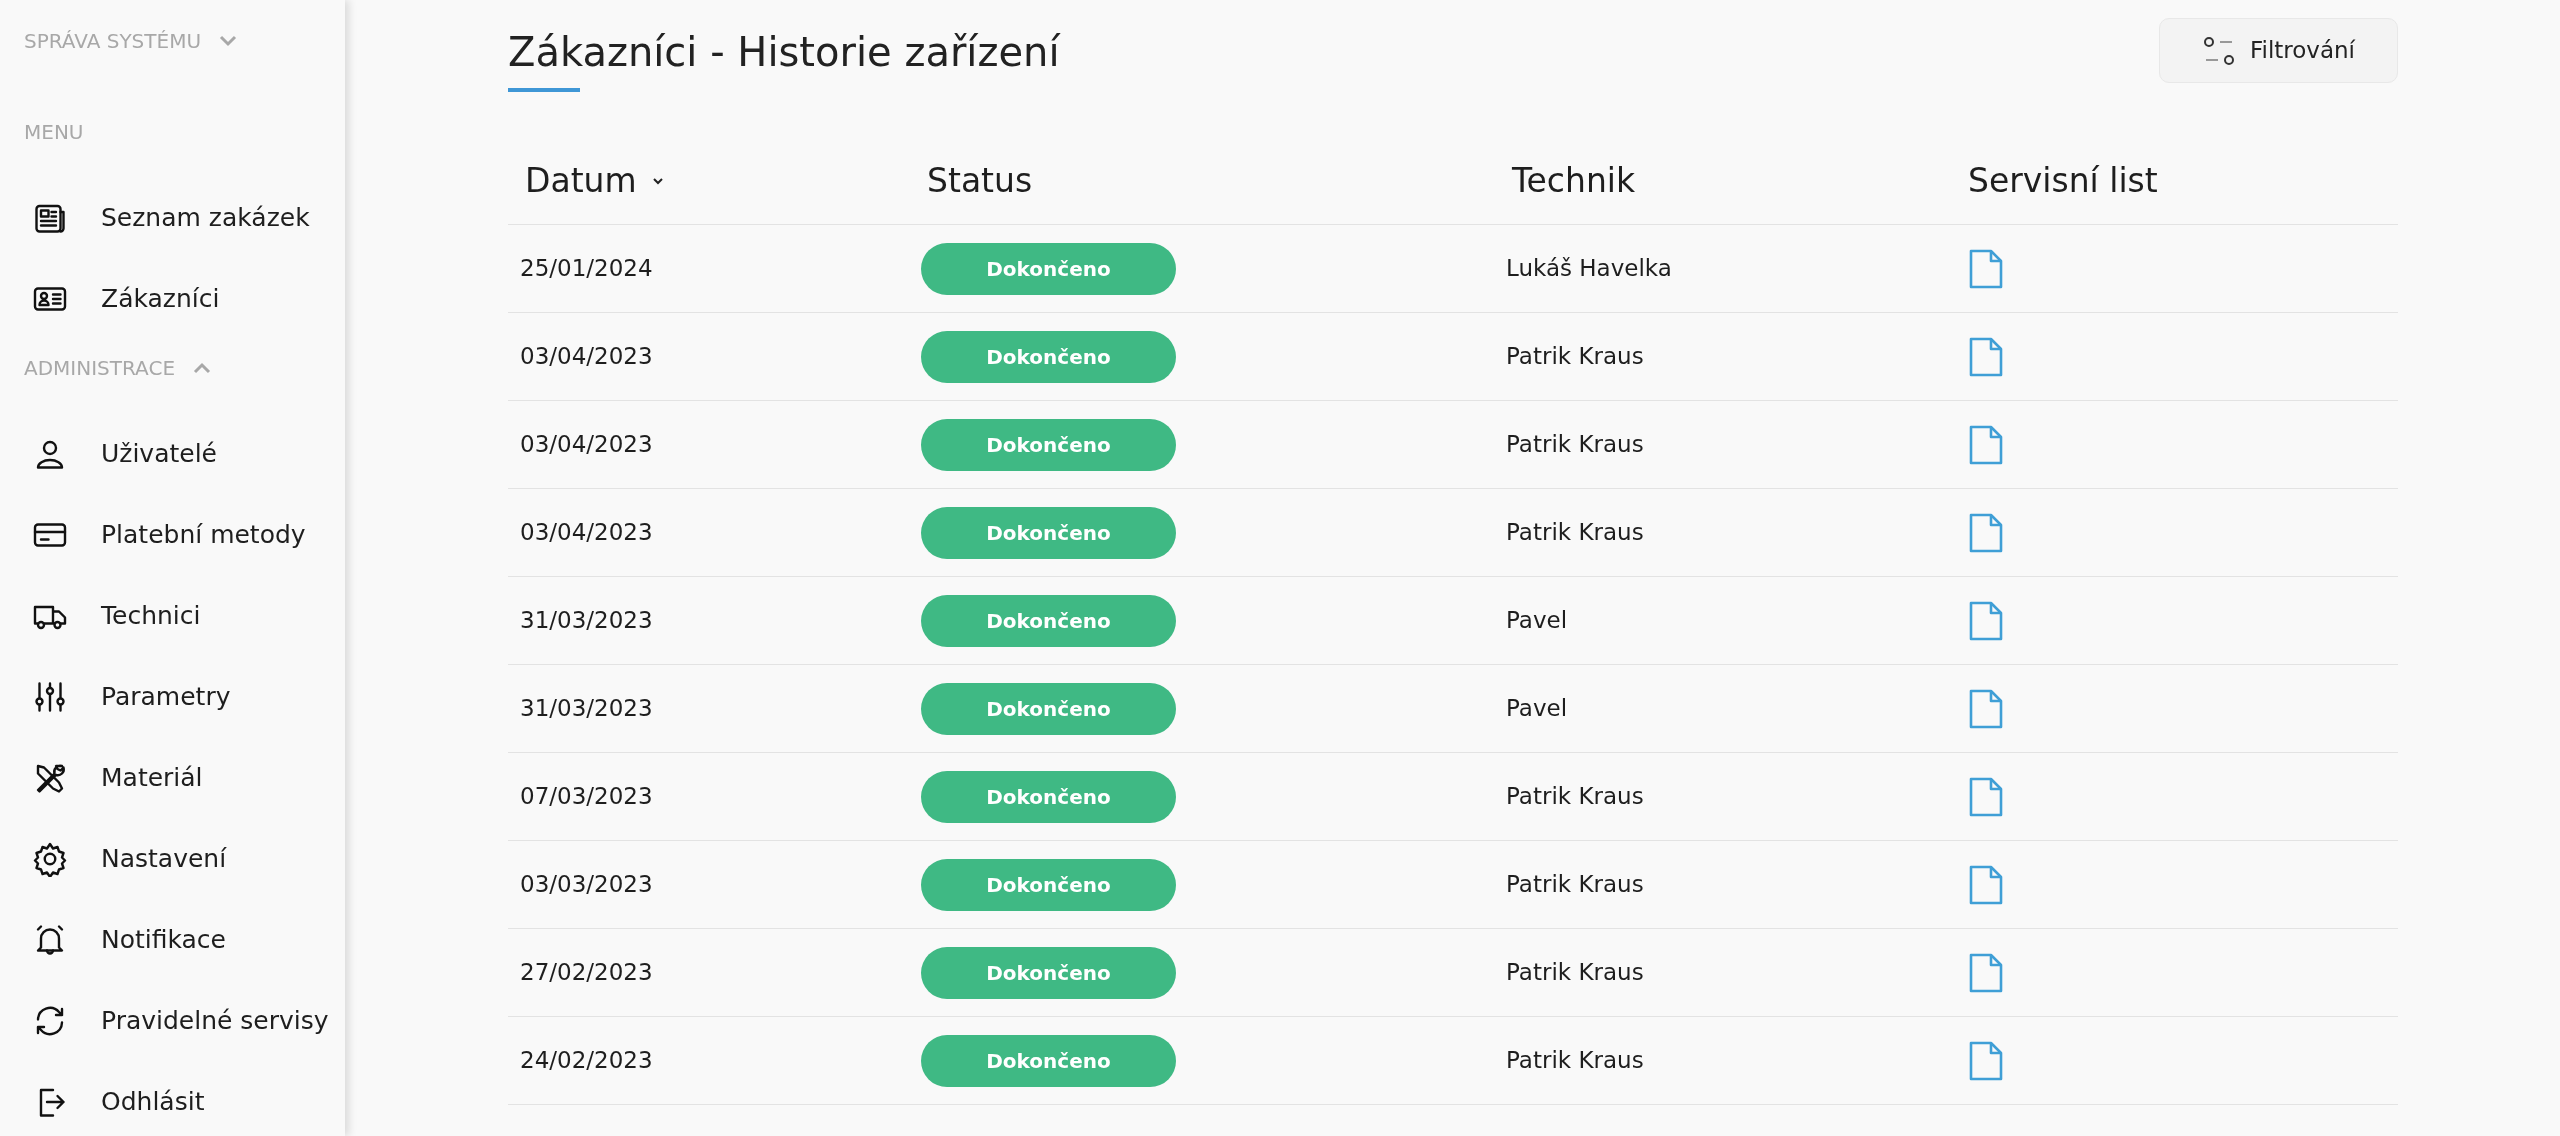  Describe the element at coordinates (586, 797) in the screenshot. I see `date-cell-text: 07/03/2023` at that location.